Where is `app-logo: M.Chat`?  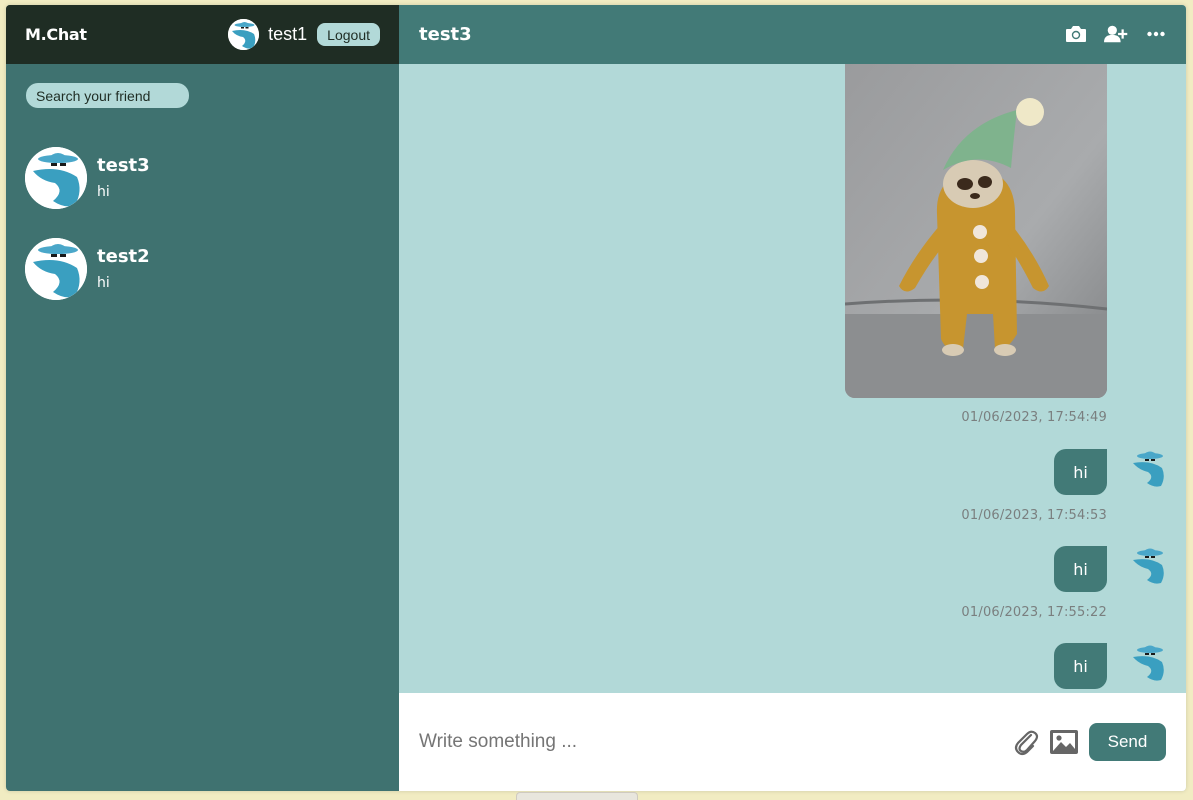 app-logo: M.Chat is located at coordinates (56, 34).